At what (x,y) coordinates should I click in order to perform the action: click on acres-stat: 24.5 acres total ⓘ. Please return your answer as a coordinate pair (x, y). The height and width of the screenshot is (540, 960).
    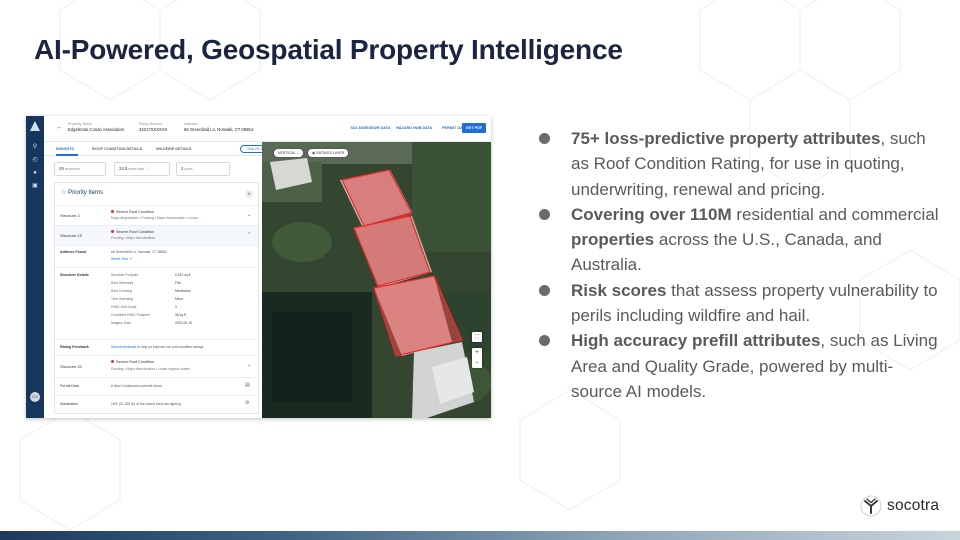
    Looking at the image, I should click on (142, 169).